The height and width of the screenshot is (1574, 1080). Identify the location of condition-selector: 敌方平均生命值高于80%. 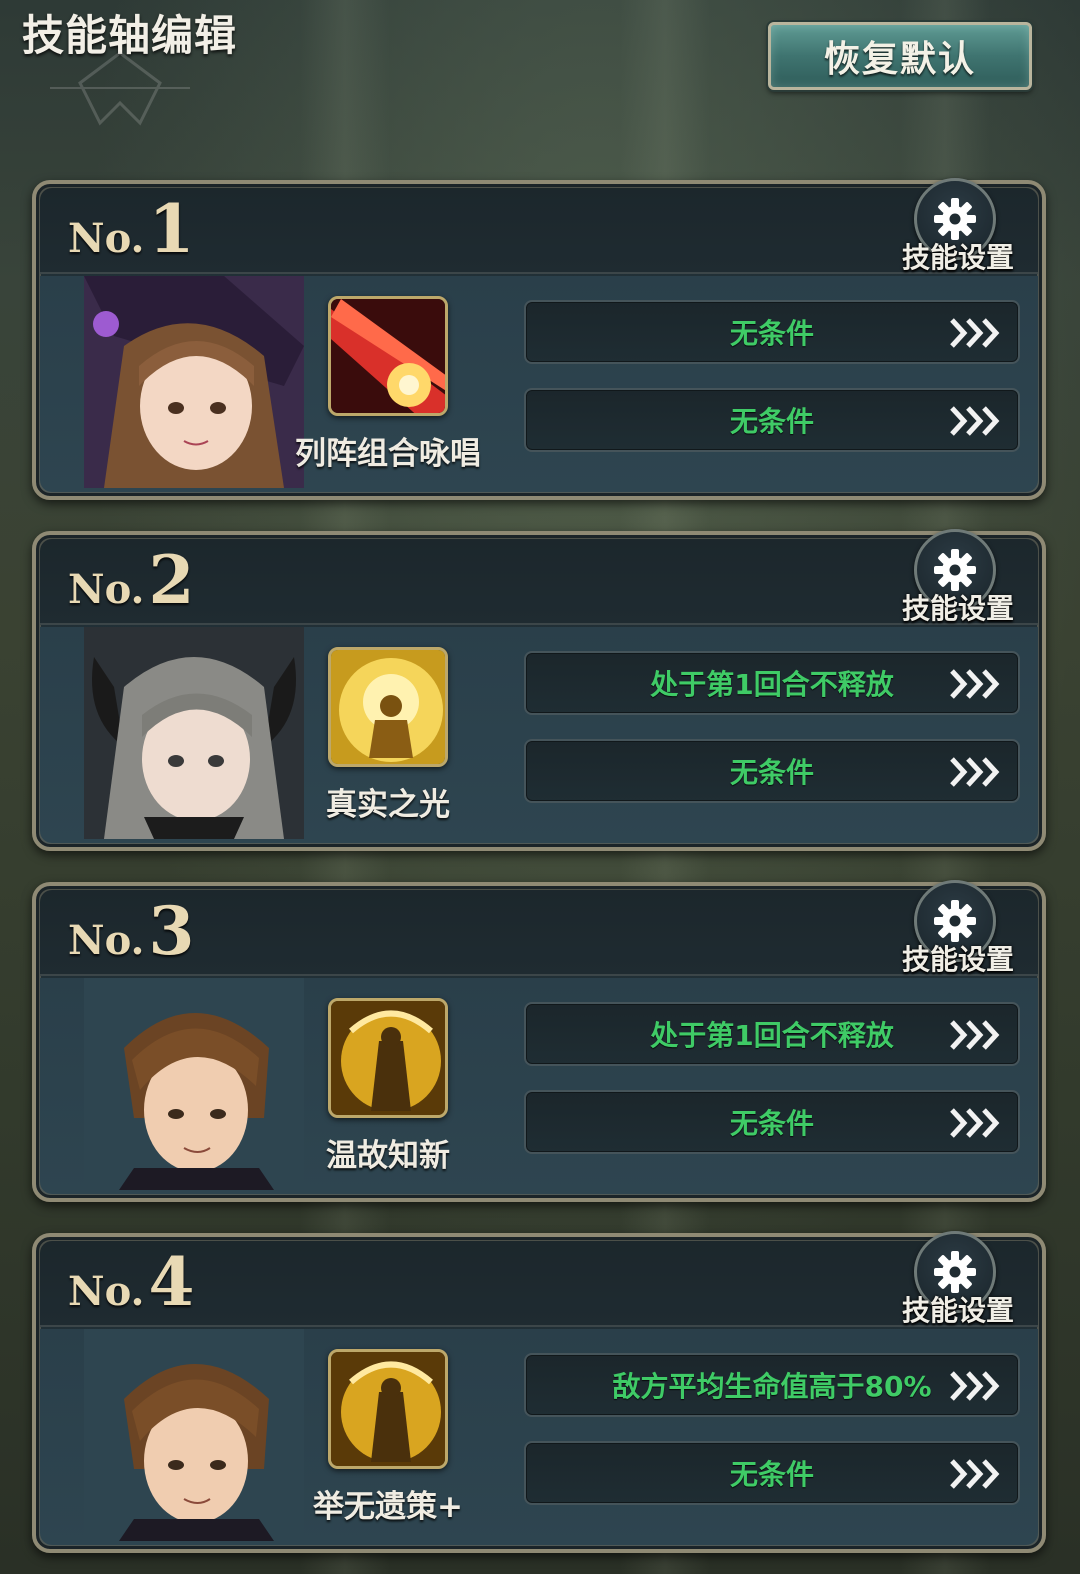
(772, 1385).